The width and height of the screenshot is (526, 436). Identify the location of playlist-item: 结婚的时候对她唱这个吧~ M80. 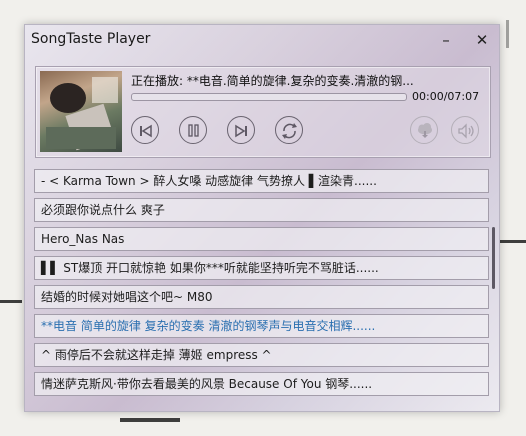
(261, 297).